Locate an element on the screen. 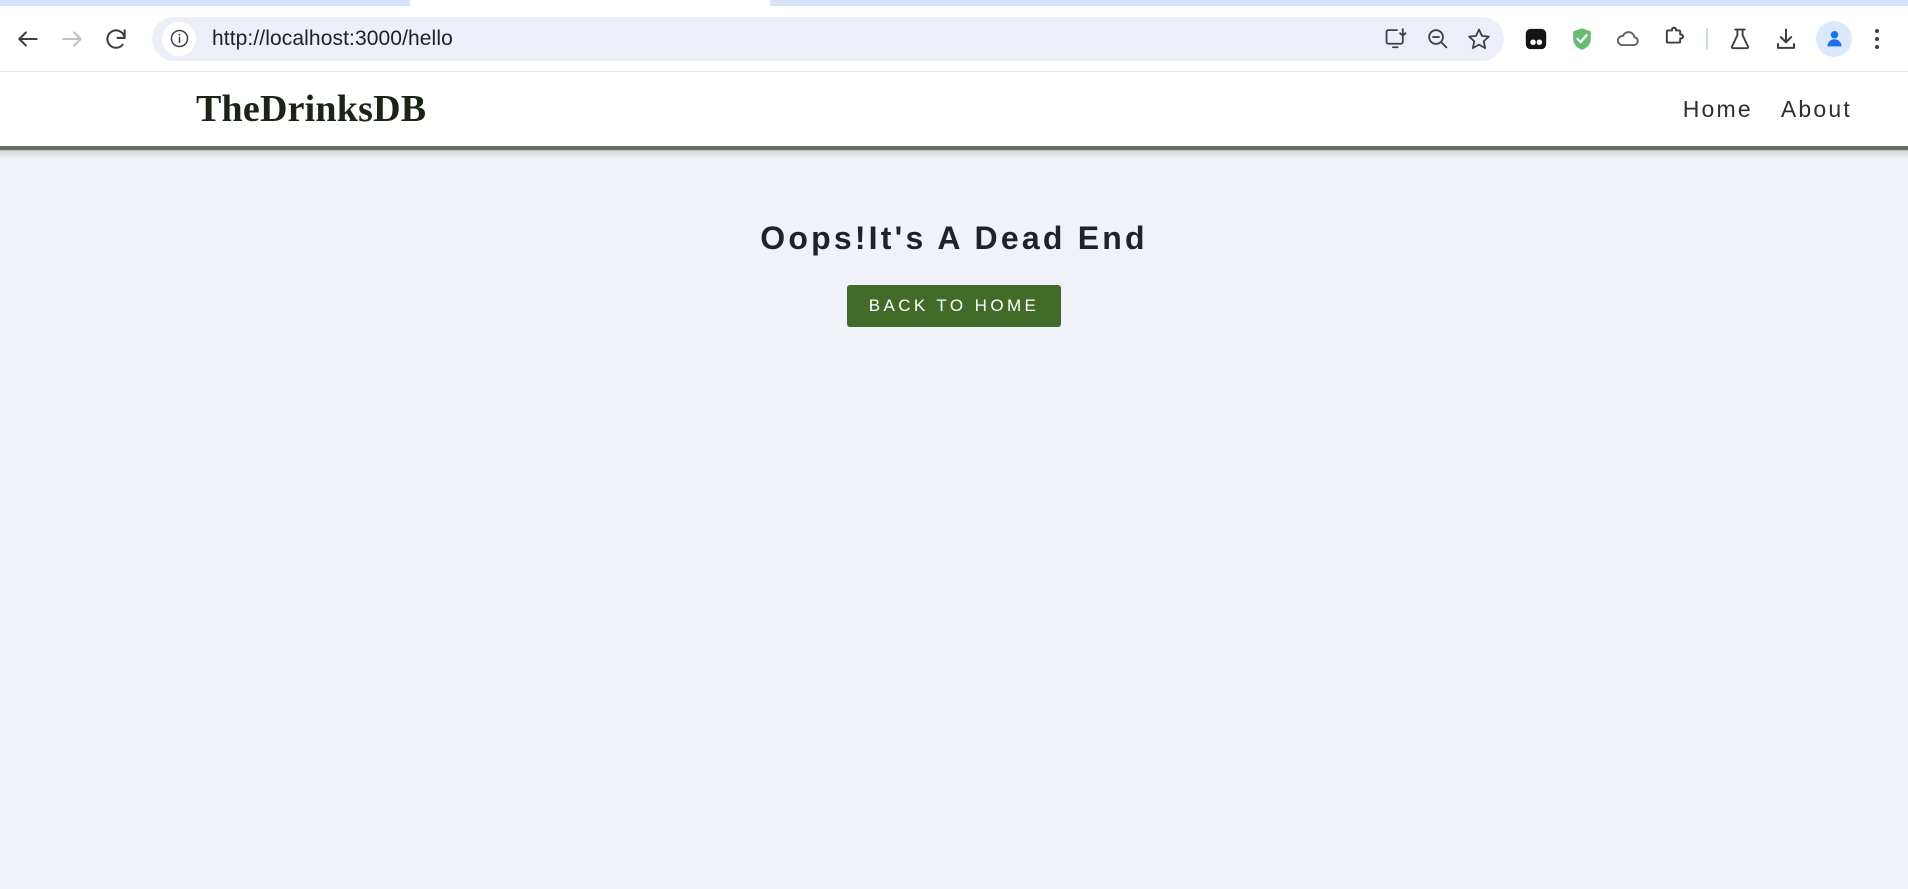  site-header: TheDrinksDB Home About is located at coordinates (954, 115).